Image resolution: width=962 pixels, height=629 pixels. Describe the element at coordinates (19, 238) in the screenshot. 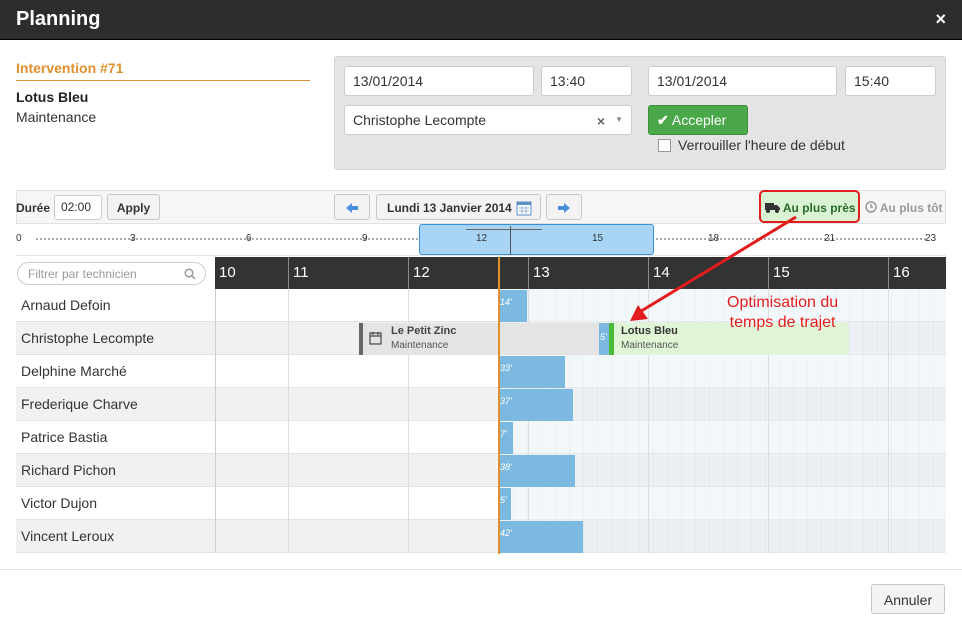

I see `ruler-tick: 0` at that location.